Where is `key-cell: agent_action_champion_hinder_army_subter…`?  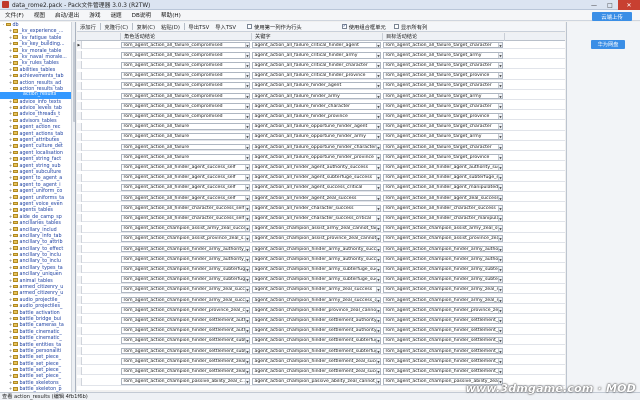 key-cell: agent_action_champion_hinder_army_subter… is located at coordinates (316, 269).